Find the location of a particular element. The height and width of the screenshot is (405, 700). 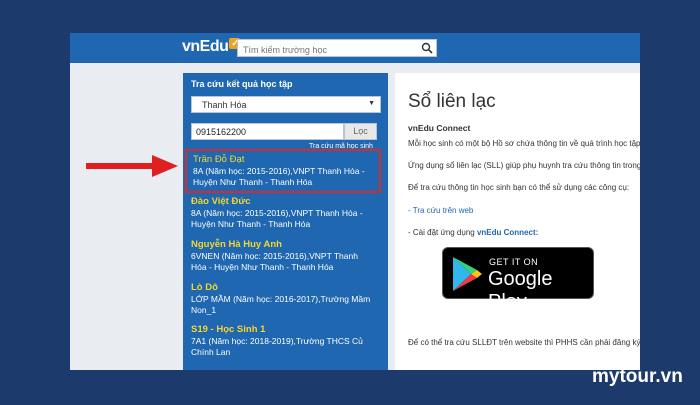

gplay-small-text: GET IT ON is located at coordinates (514, 262).